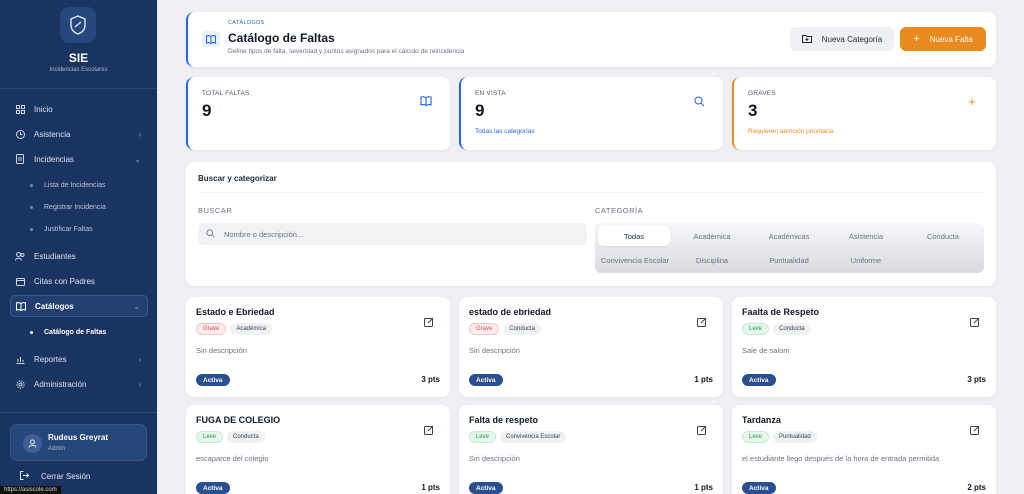 Image resolution: width=1024 pixels, height=494 pixels. I want to click on brand-title: SIE, so click(78, 58).